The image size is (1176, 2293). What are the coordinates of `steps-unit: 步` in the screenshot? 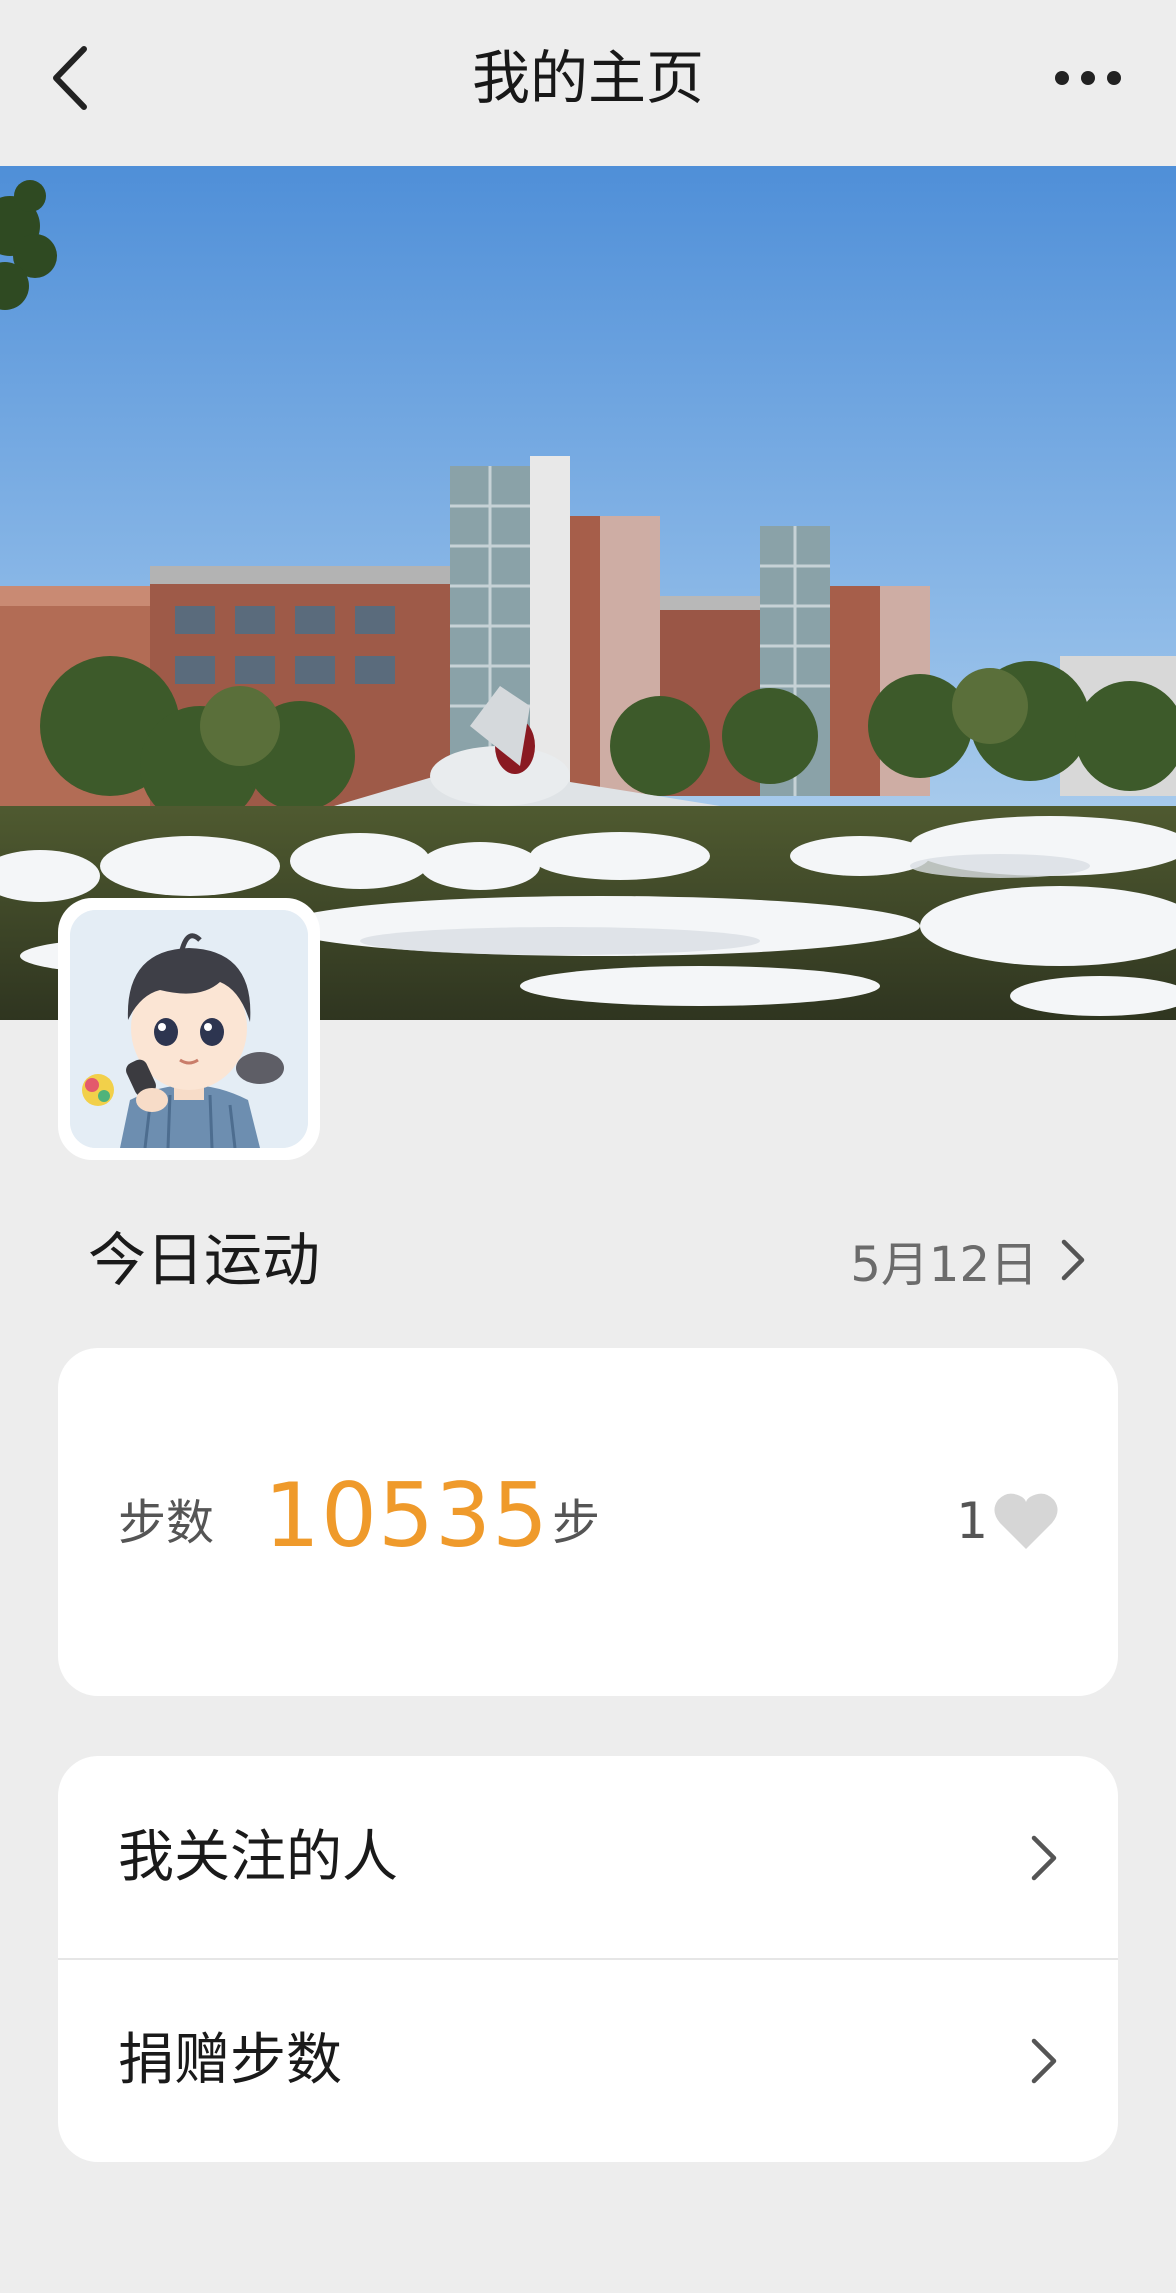 It's located at (576, 1523).